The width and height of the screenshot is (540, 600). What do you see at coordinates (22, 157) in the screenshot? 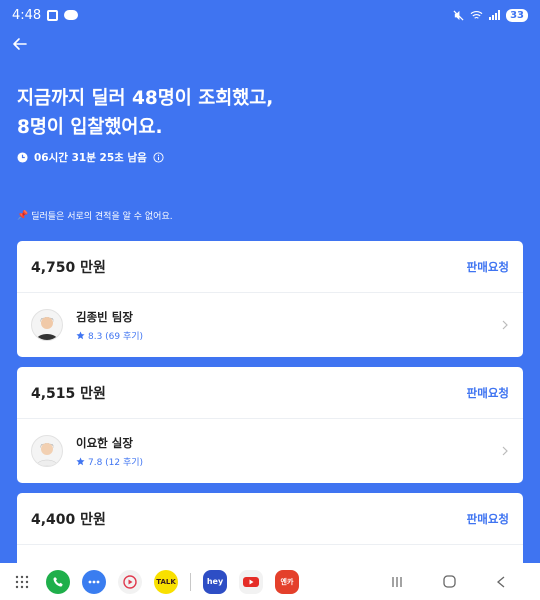
I see `clock-icon` at bounding box center [22, 157].